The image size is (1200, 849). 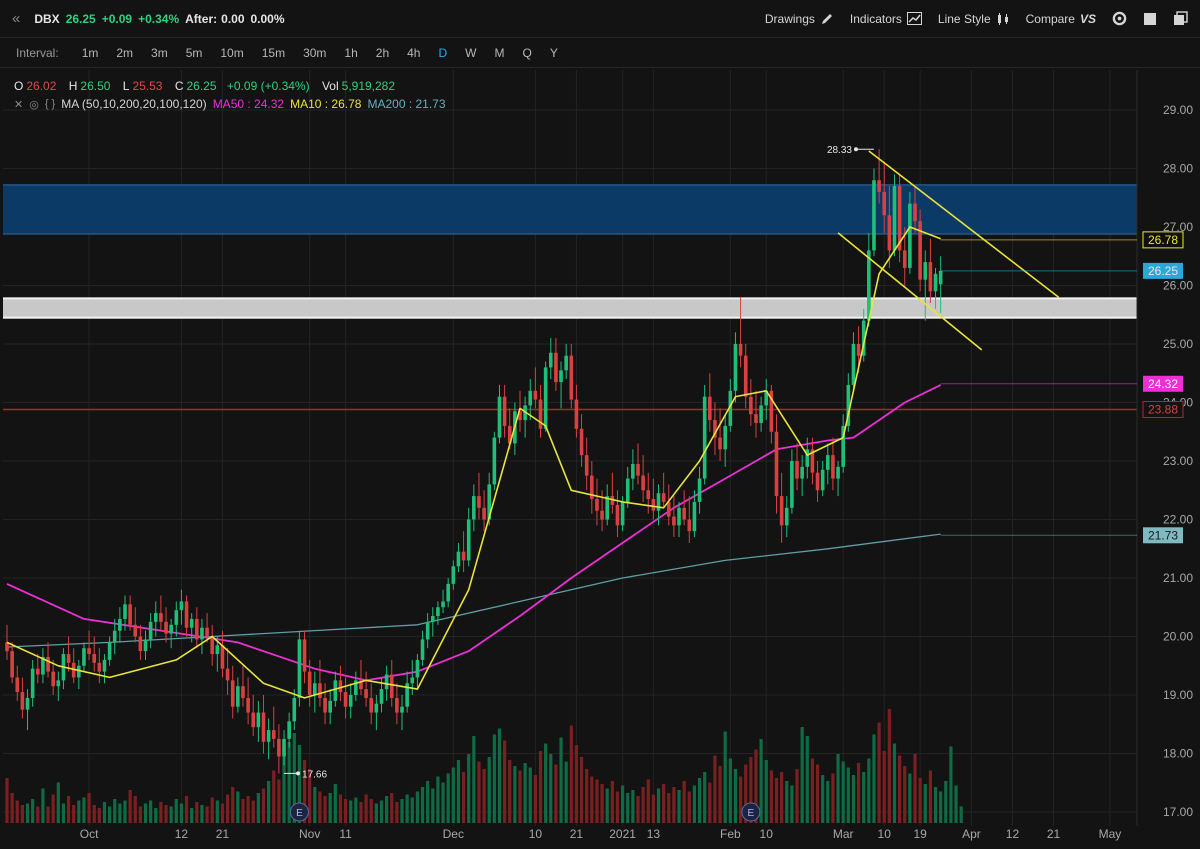 What do you see at coordinates (34, 104) in the screenshot?
I see `eye-icon: ◎` at bounding box center [34, 104].